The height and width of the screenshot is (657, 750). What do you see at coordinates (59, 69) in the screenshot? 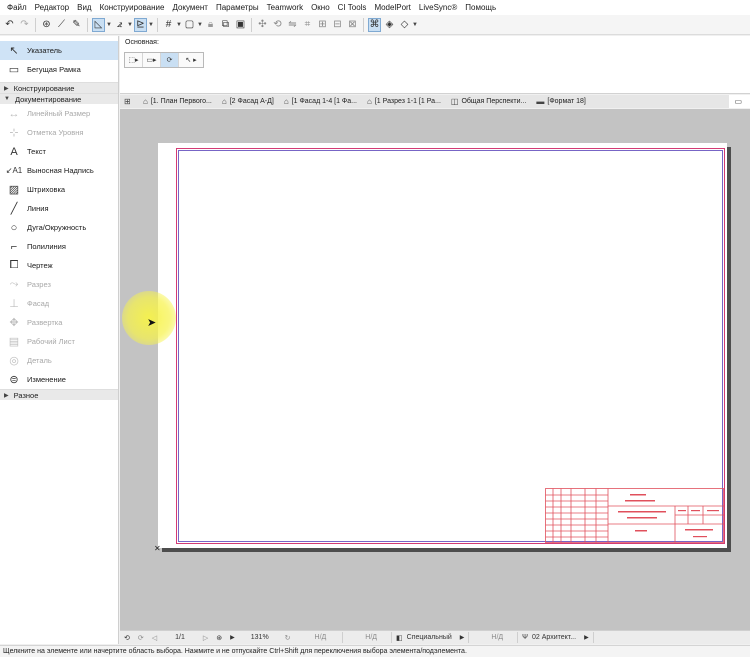
I see `tool-marquee: ▭ Бегущая Рамка` at bounding box center [59, 69].